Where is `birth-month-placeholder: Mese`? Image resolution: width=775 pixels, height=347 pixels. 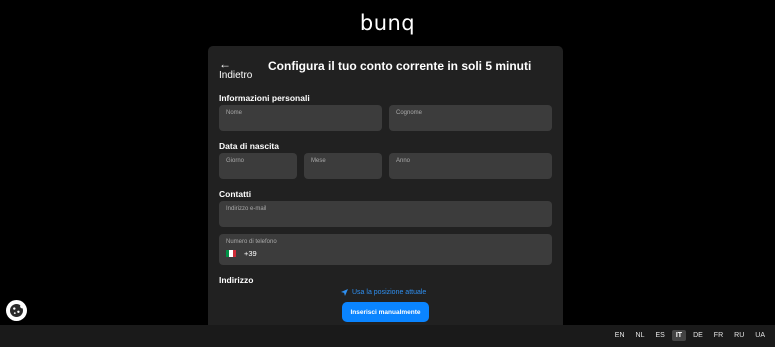 birth-month-placeholder: Mese is located at coordinates (318, 161).